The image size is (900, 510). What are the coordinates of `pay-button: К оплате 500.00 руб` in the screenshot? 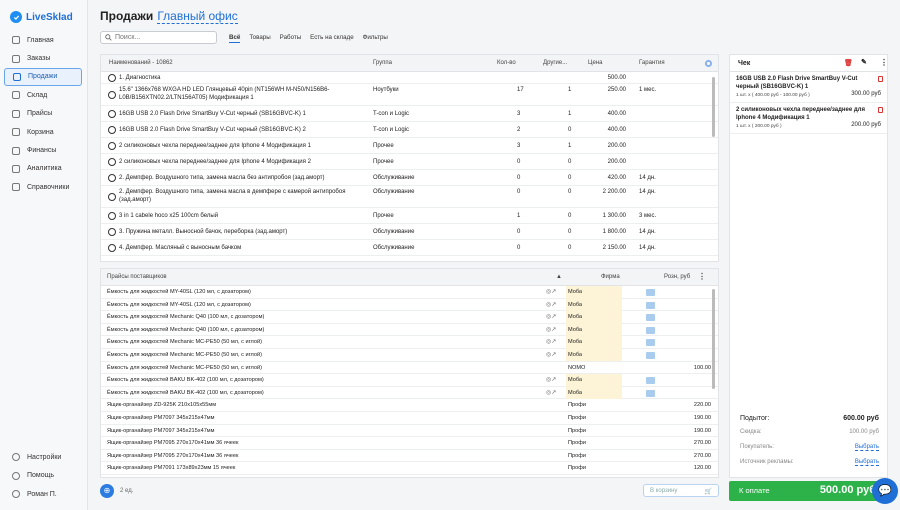 It's located at (808, 491).